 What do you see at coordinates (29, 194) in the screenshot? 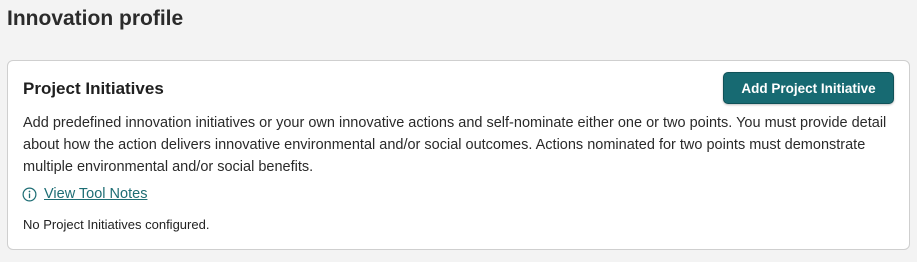
I see `info-icon` at bounding box center [29, 194].